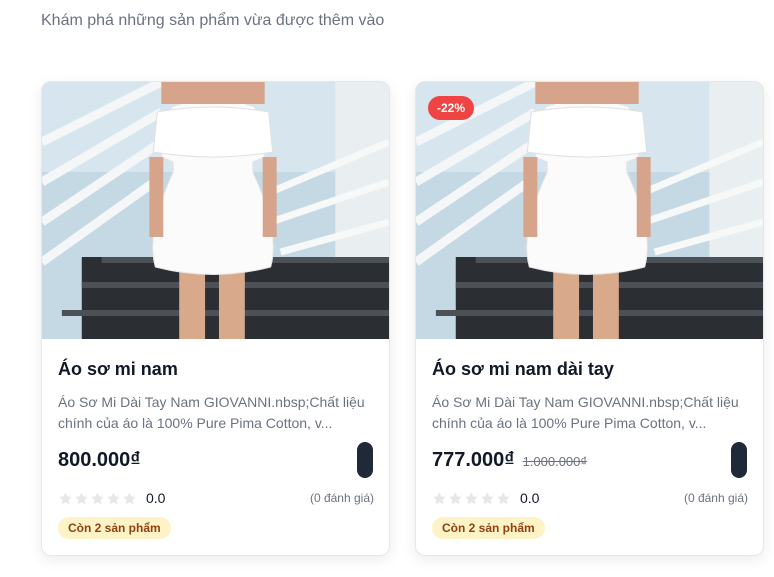  Describe the element at coordinates (118, 369) in the screenshot. I see `product-title: Áo sơ mi nam` at that location.